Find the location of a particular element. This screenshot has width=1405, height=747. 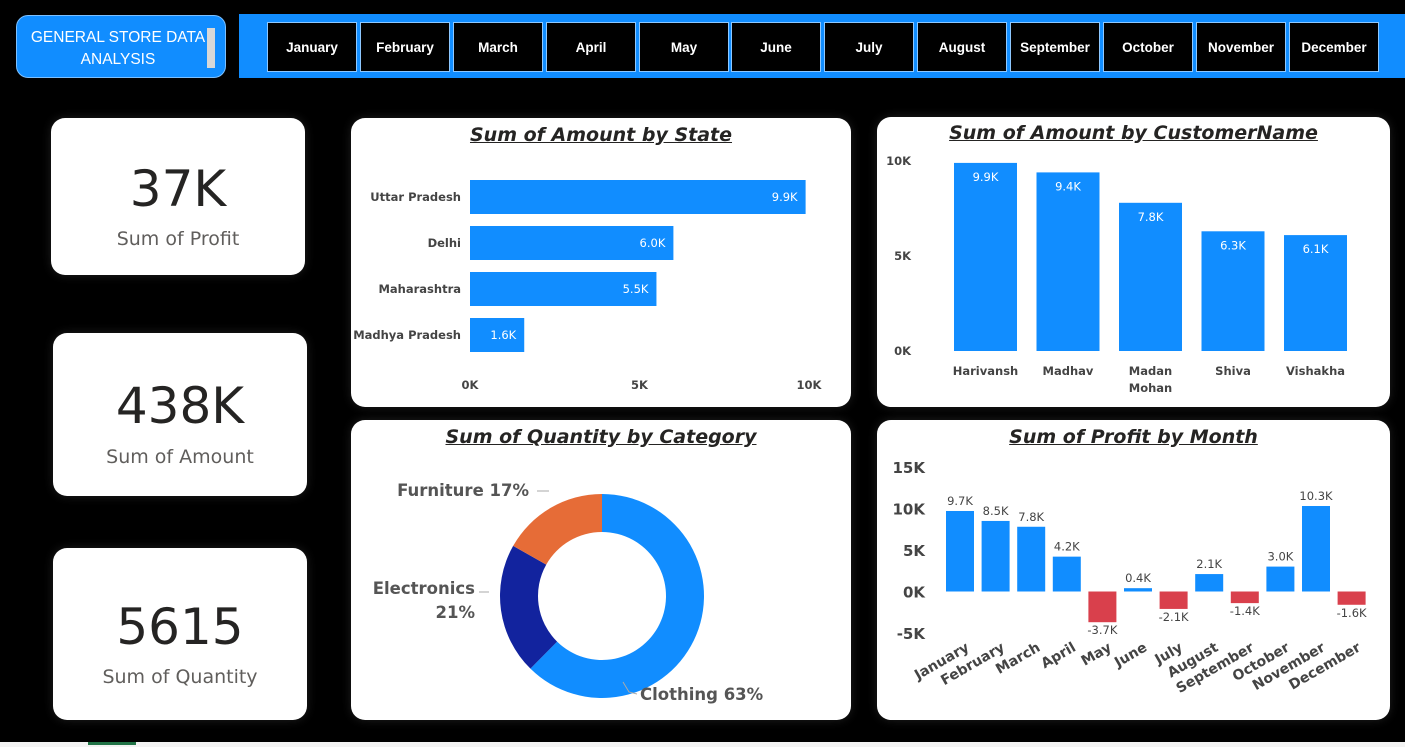

bar-data-label: 6.3K is located at coordinates (1233, 245).